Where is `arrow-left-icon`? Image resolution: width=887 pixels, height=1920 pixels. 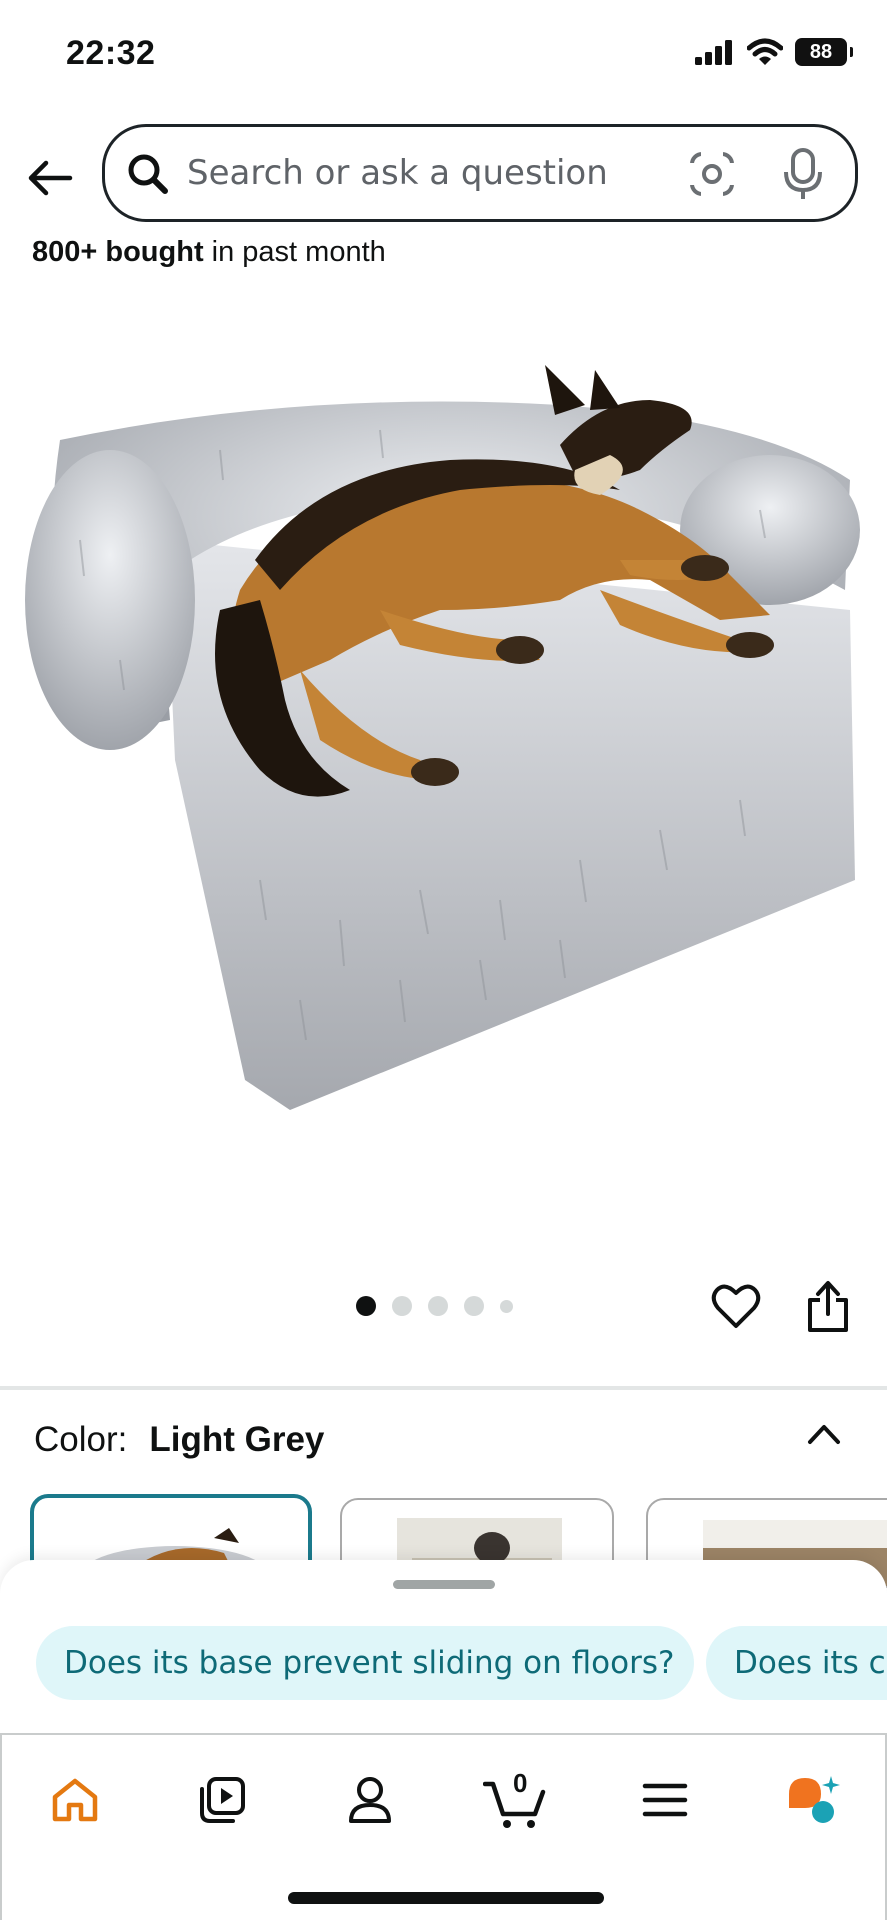 arrow-left-icon is located at coordinates (50, 178).